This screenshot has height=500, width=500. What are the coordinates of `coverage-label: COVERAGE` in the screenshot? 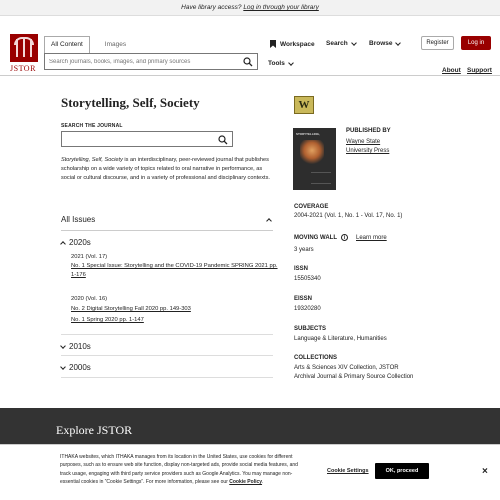 It's located at (311, 207).